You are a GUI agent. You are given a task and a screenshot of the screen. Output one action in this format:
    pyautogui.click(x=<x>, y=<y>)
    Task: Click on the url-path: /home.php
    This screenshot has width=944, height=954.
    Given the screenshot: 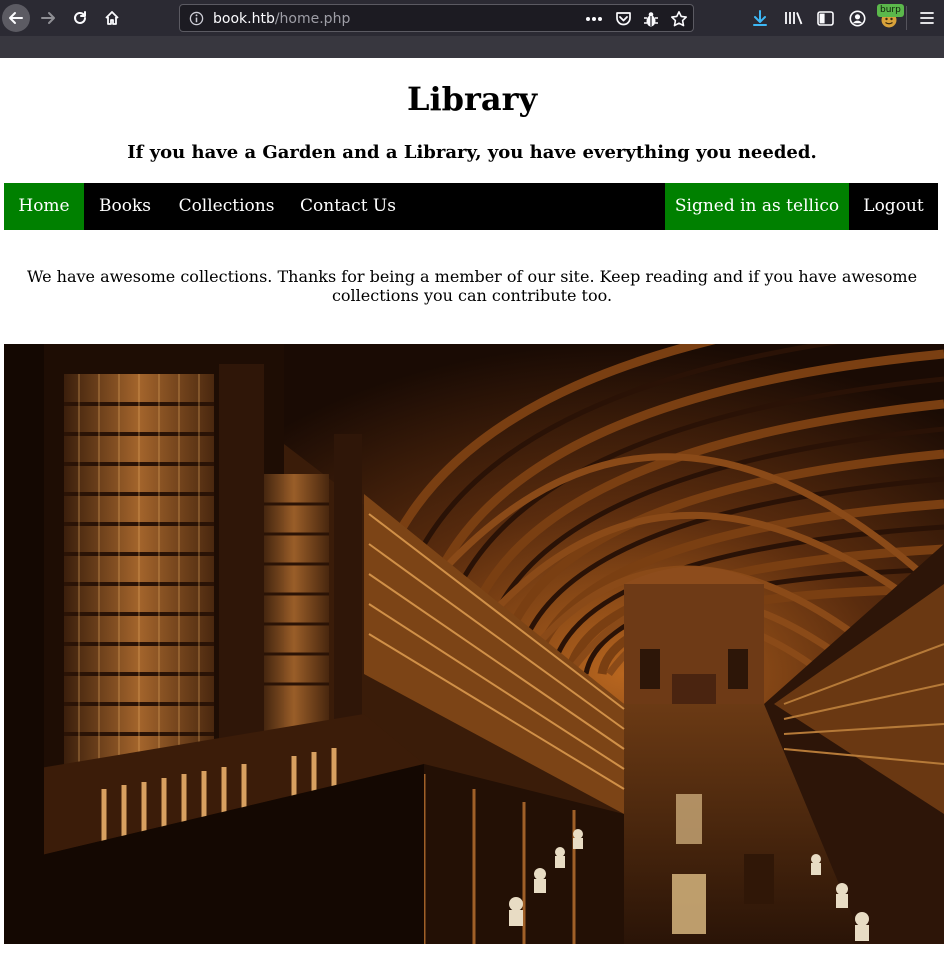 What is the action you would take?
    pyautogui.click(x=312, y=19)
    